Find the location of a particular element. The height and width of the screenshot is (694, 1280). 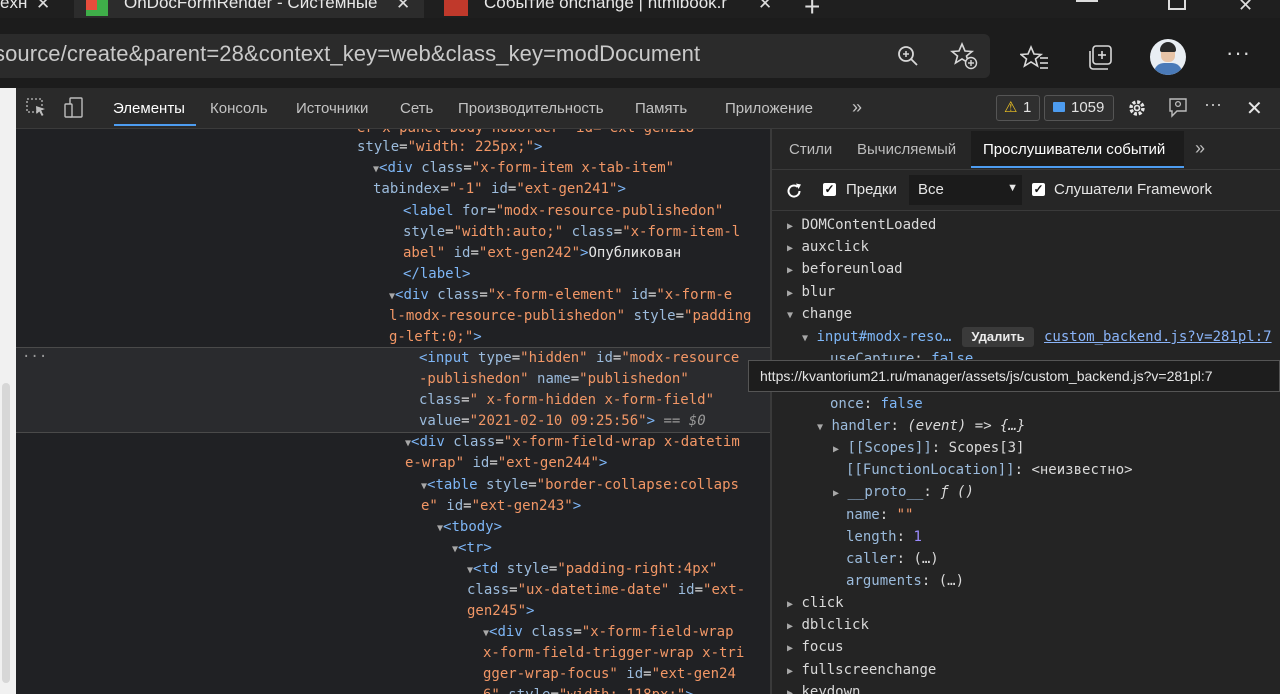

new-tab-plus-icon: + is located at coordinates (812, 9).